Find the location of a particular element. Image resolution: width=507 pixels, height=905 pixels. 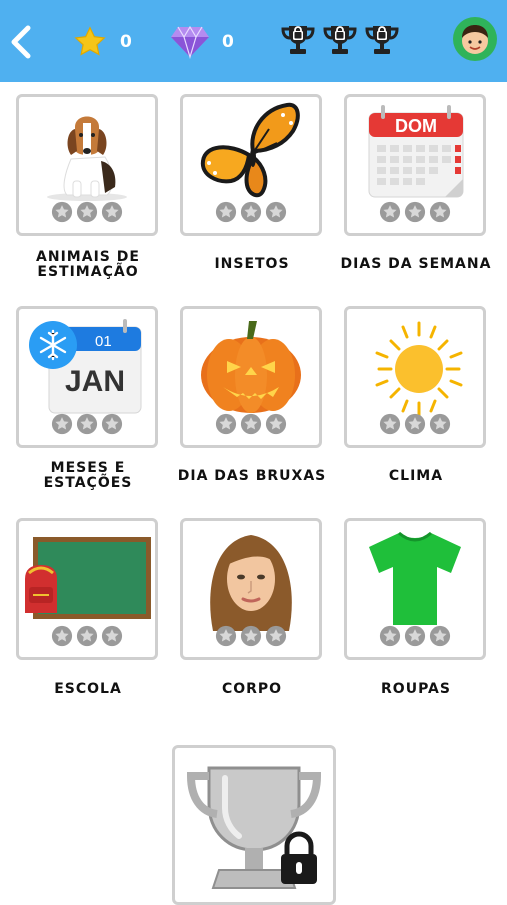

chalkboard-backpack-icon is located at coordinates (88, 578).